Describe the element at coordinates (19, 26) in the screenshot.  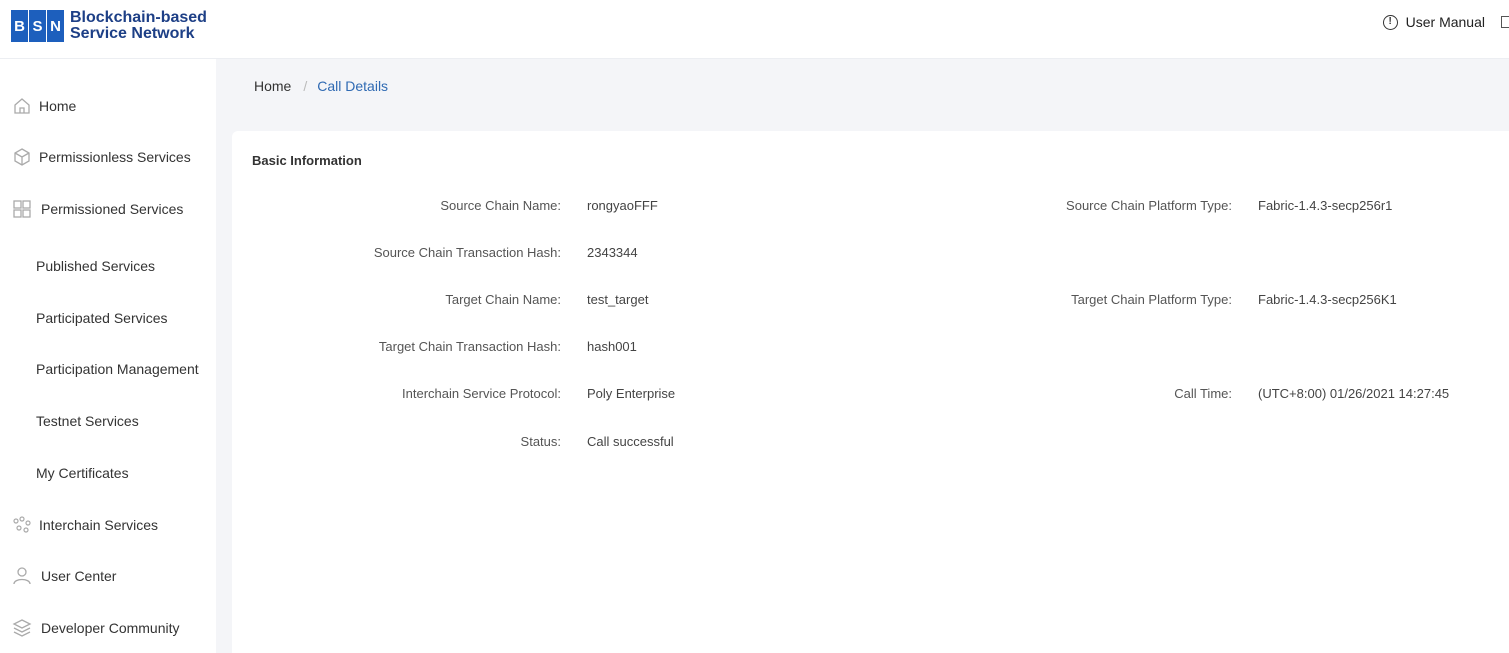
I see `logo-letter-b: B` at that location.